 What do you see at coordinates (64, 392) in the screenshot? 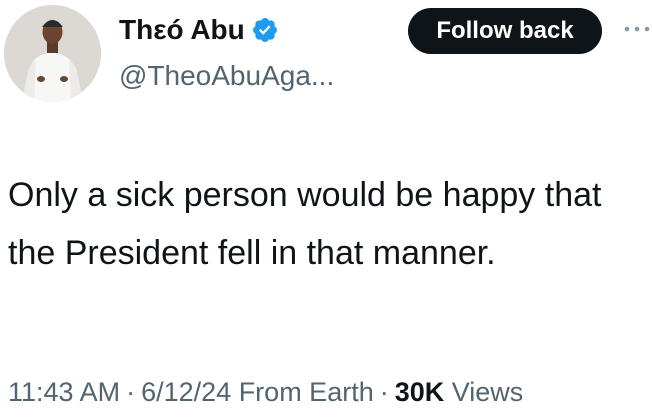
I see `tweet-time: 11:43 AM` at bounding box center [64, 392].